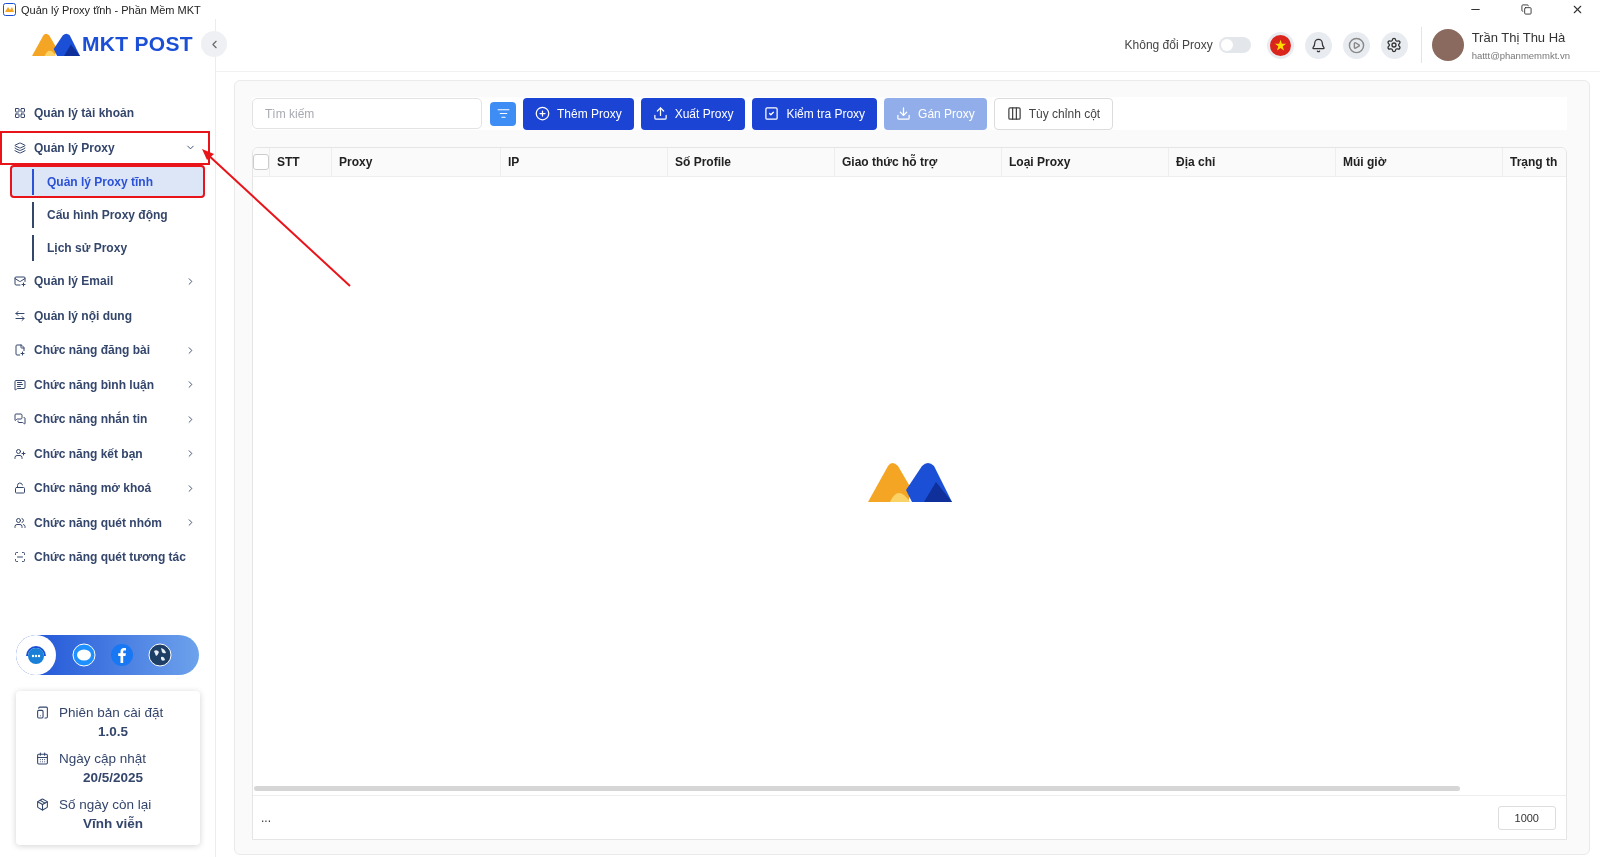 This screenshot has width=1600, height=857. I want to click on settings-icon, so click(1394, 45).